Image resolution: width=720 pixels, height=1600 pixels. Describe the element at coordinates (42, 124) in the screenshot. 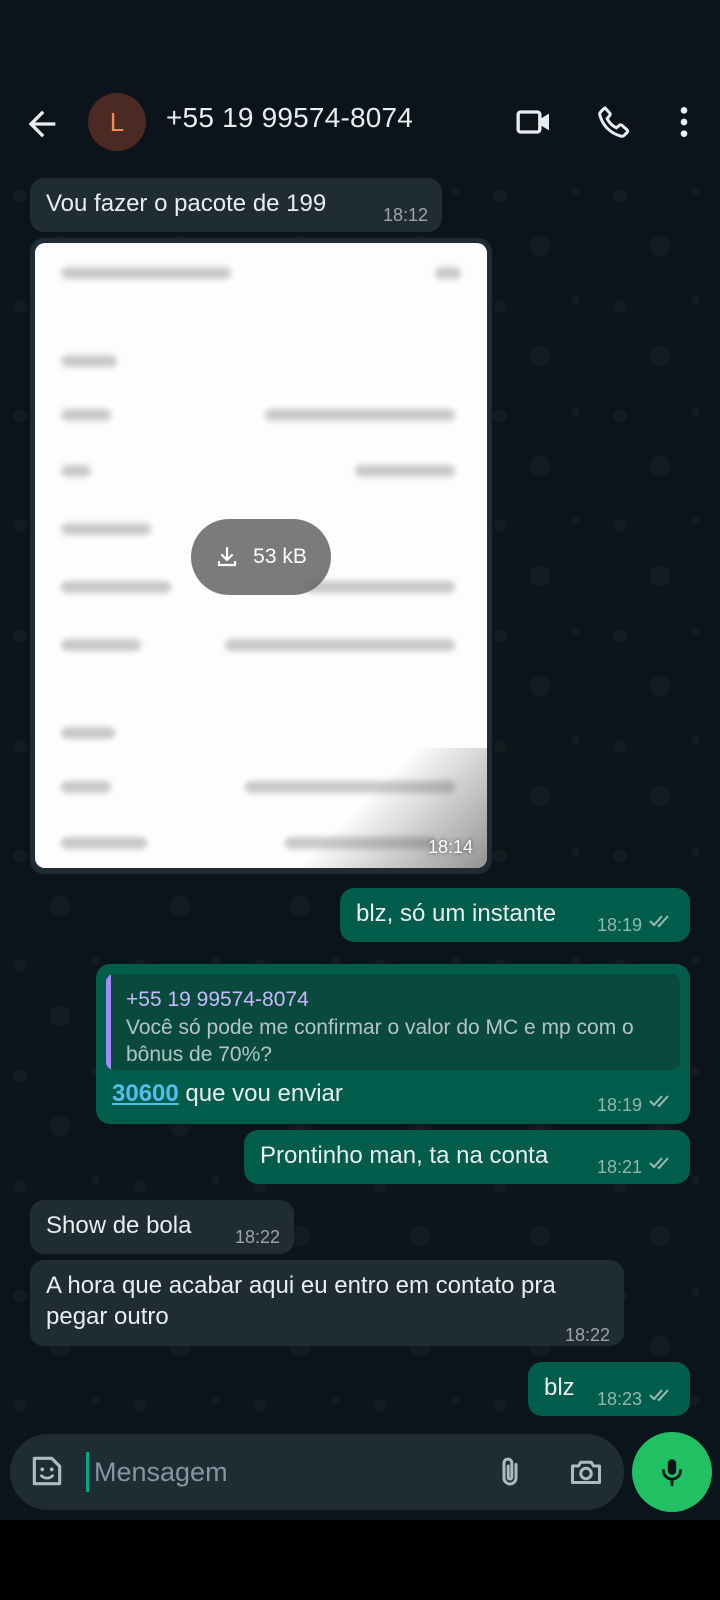

I see `back-arrow-icon` at that location.